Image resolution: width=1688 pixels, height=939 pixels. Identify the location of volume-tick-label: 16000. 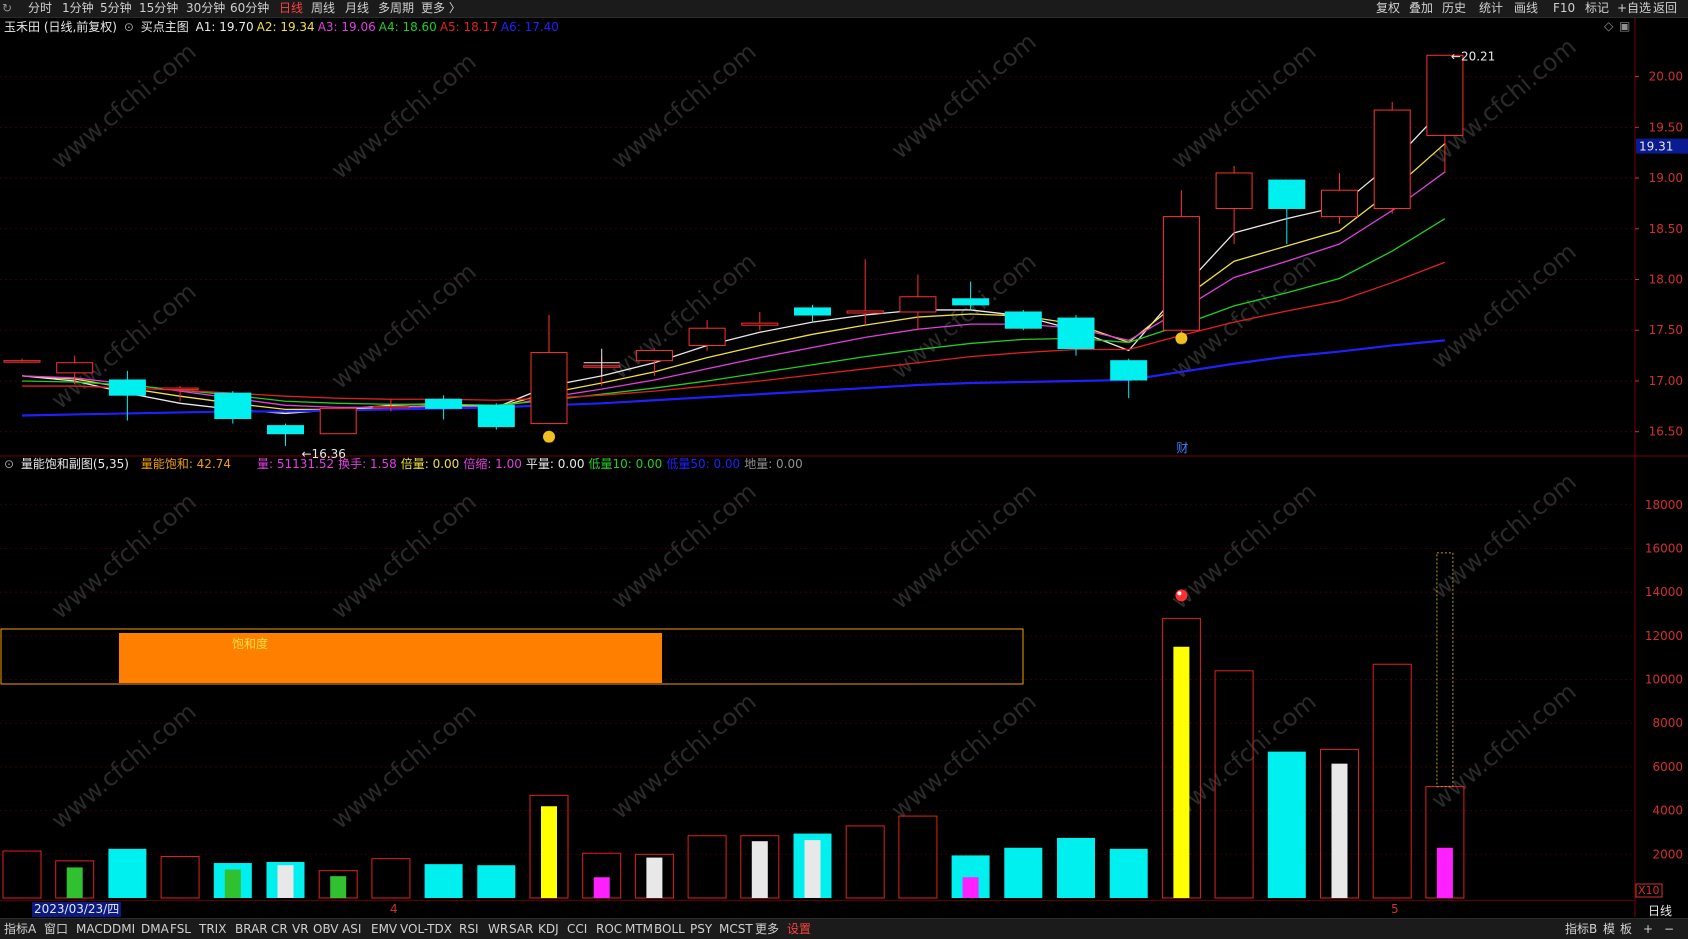
(1664, 548).